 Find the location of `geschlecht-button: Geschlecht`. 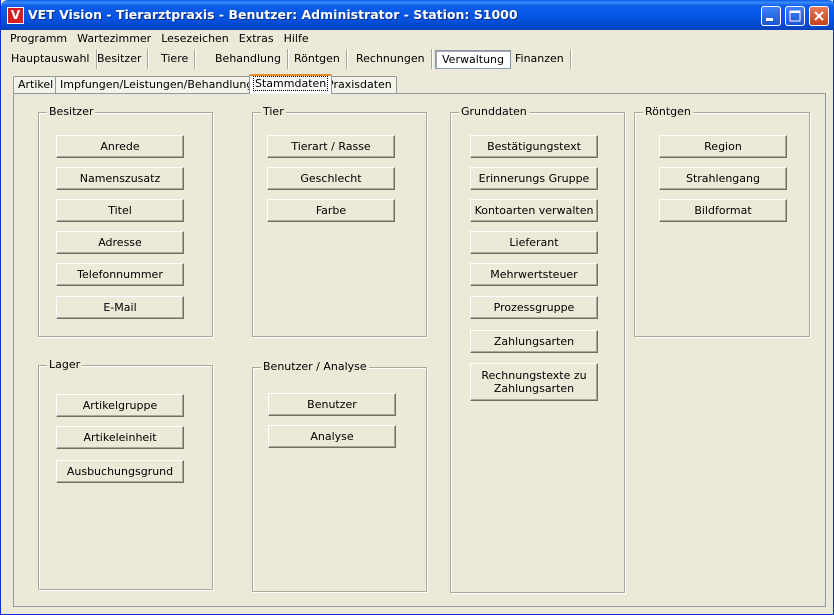

geschlecht-button: Geschlecht is located at coordinates (331, 178).